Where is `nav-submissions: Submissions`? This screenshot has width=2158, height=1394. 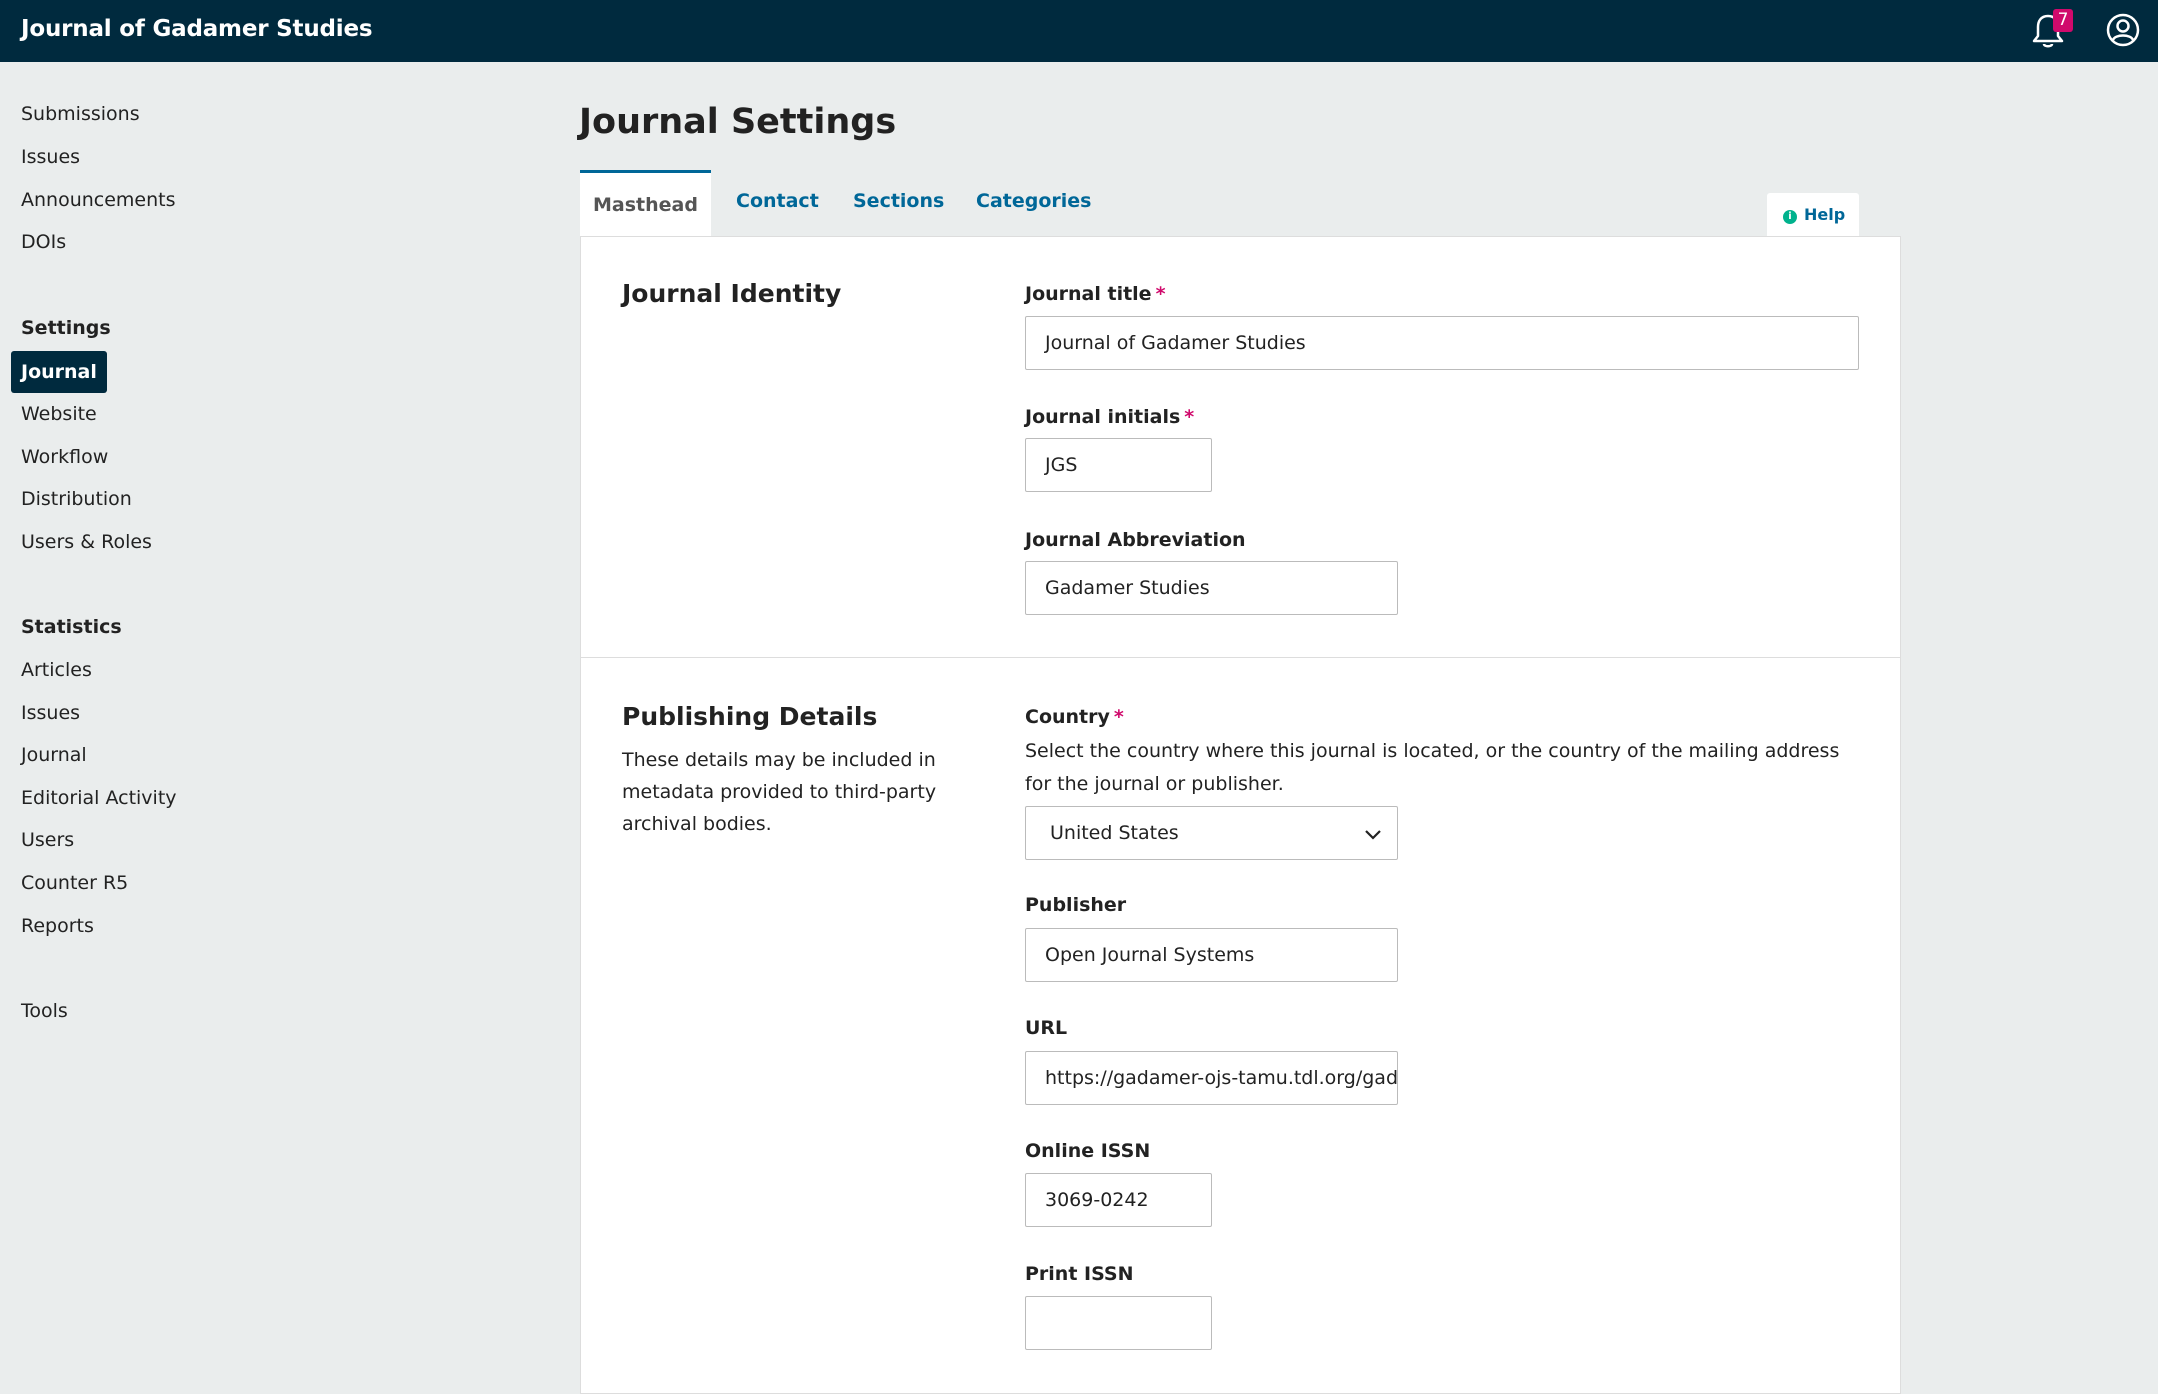 nav-submissions: Submissions is located at coordinates (80, 114).